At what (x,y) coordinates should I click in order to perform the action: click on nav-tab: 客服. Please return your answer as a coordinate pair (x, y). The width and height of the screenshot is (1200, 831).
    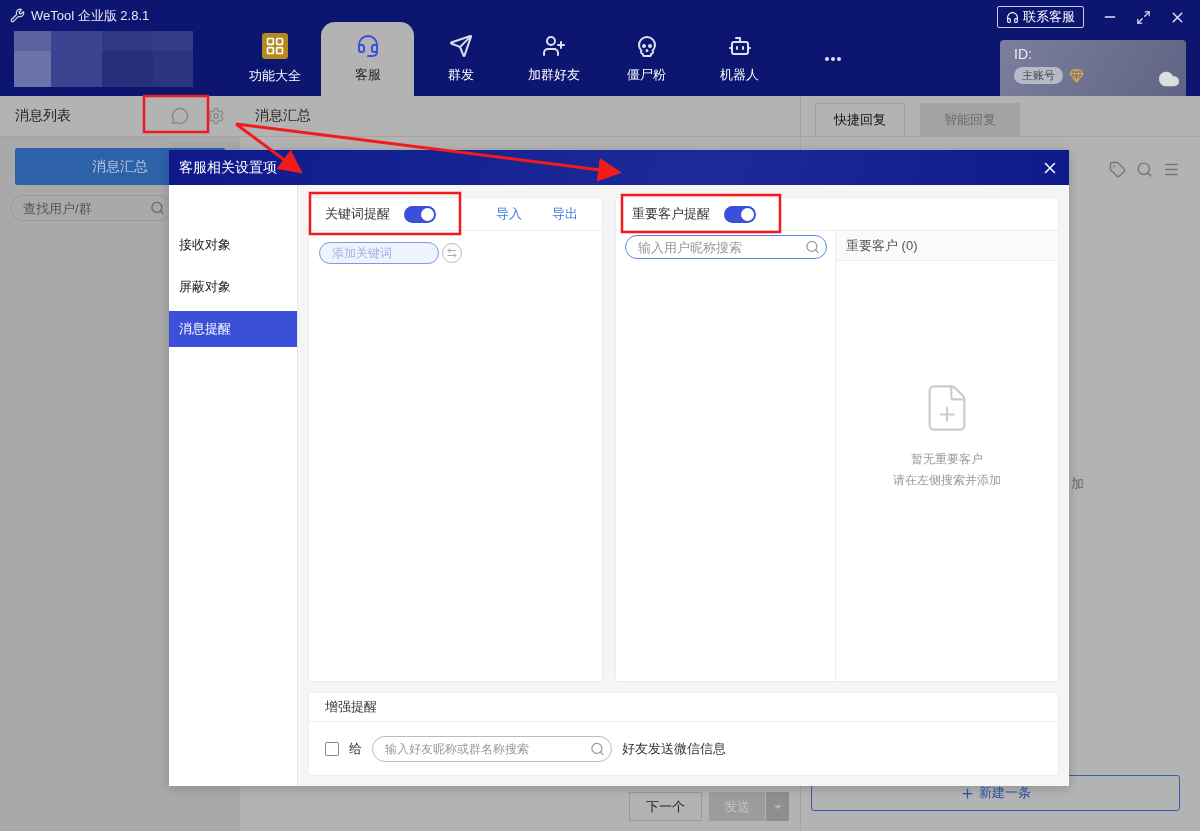
    Looking at the image, I should click on (367, 59).